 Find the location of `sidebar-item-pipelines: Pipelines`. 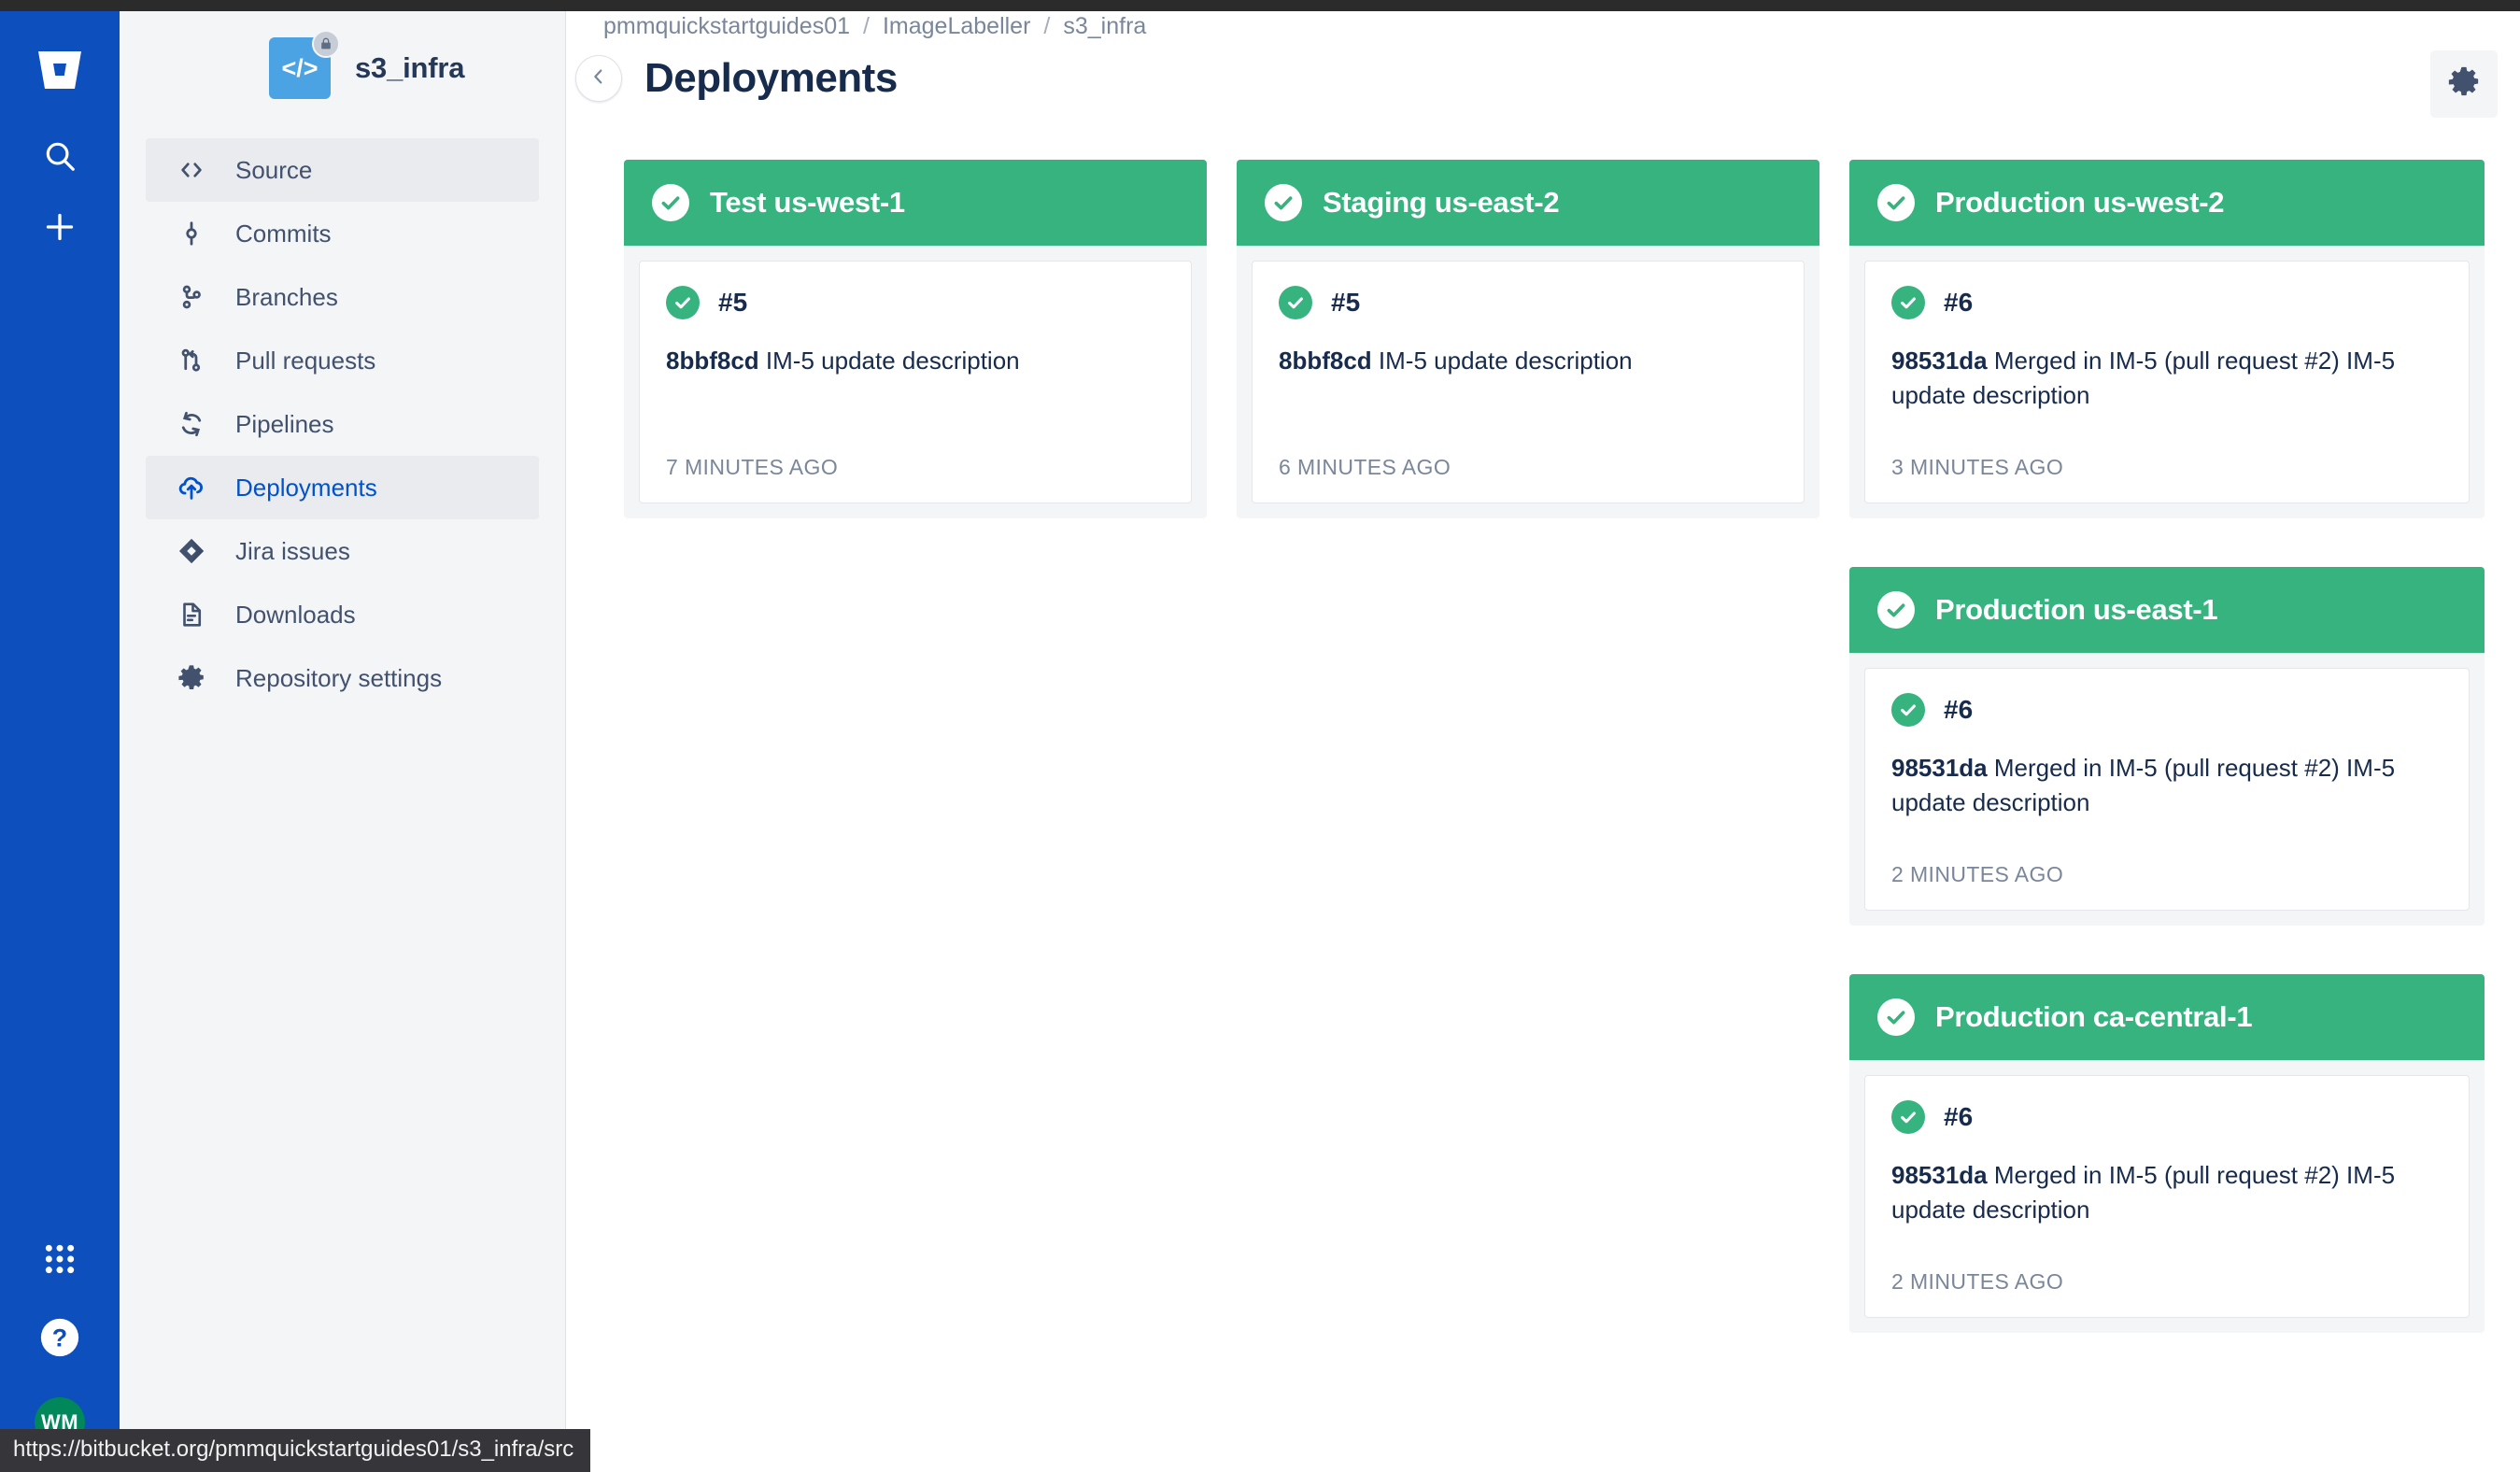

sidebar-item-pipelines: Pipelines is located at coordinates (342, 424).